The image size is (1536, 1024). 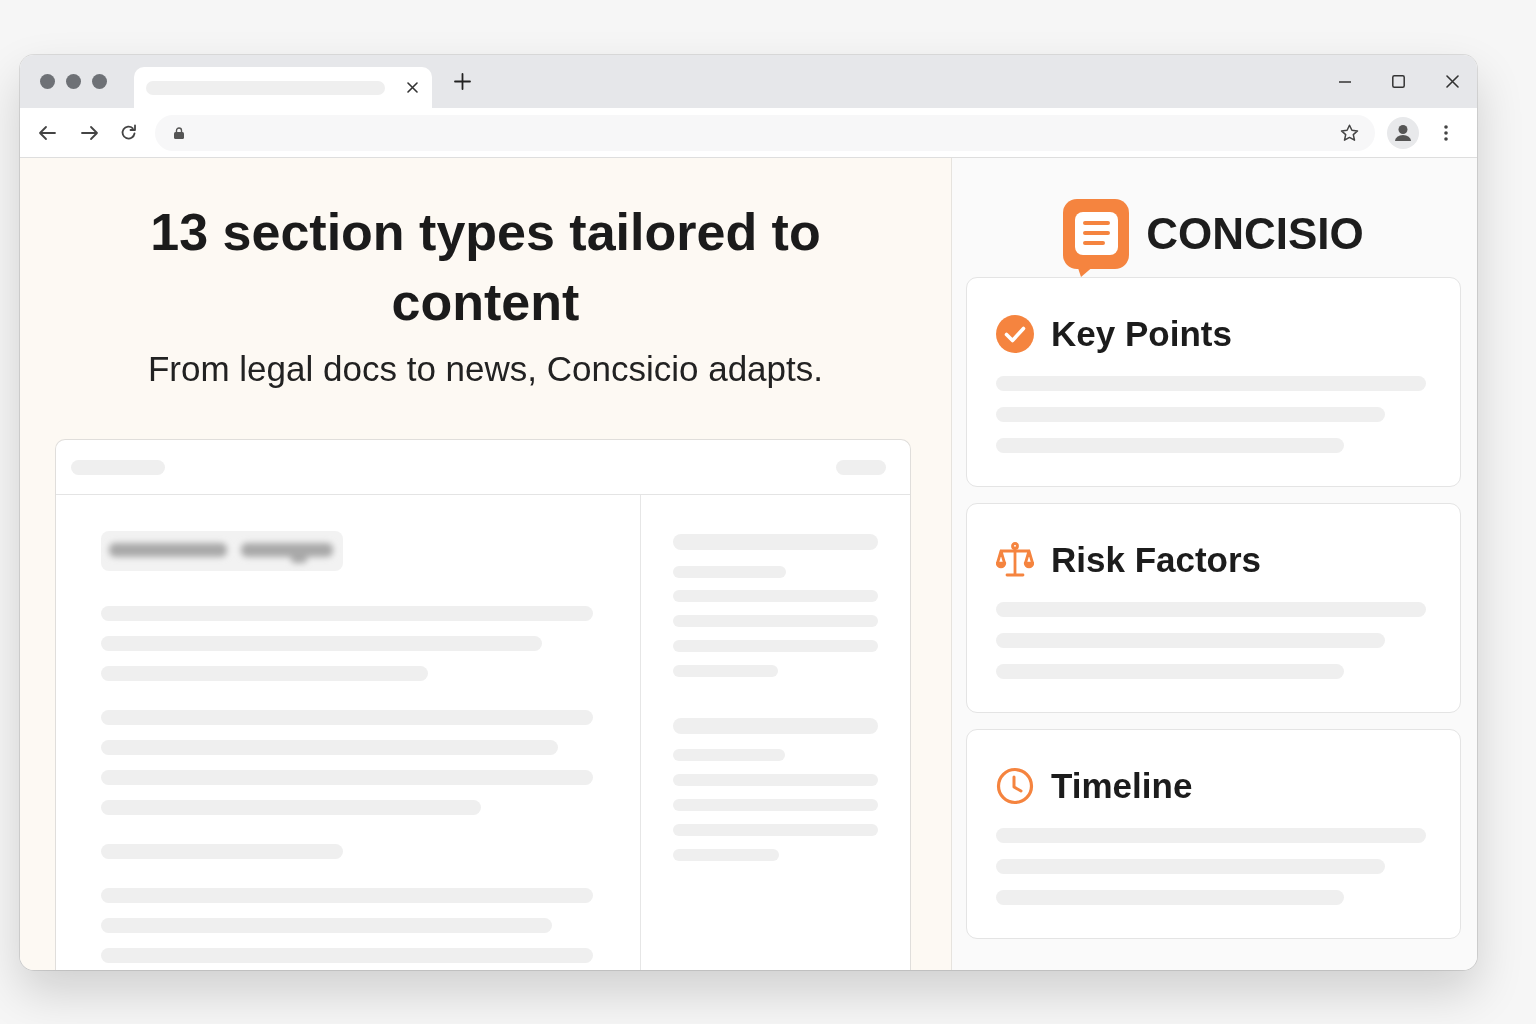 What do you see at coordinates (485, 369) in the screenshot?
I see `page-subtitle: From legal docs to news, Concsicio adapts.` at bounding box center [485, 369].